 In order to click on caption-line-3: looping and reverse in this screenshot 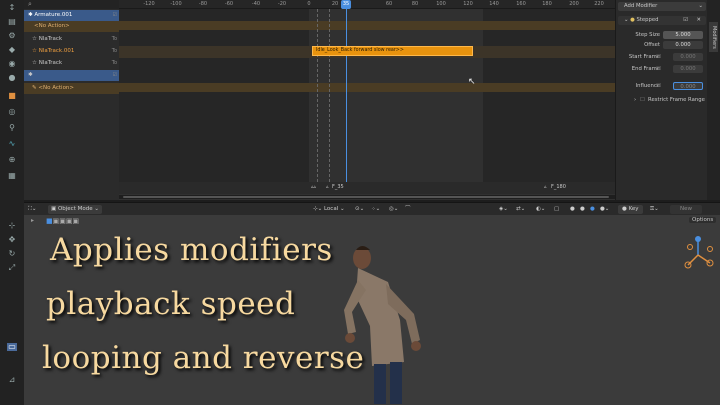, I will do `click(203, 358)`.